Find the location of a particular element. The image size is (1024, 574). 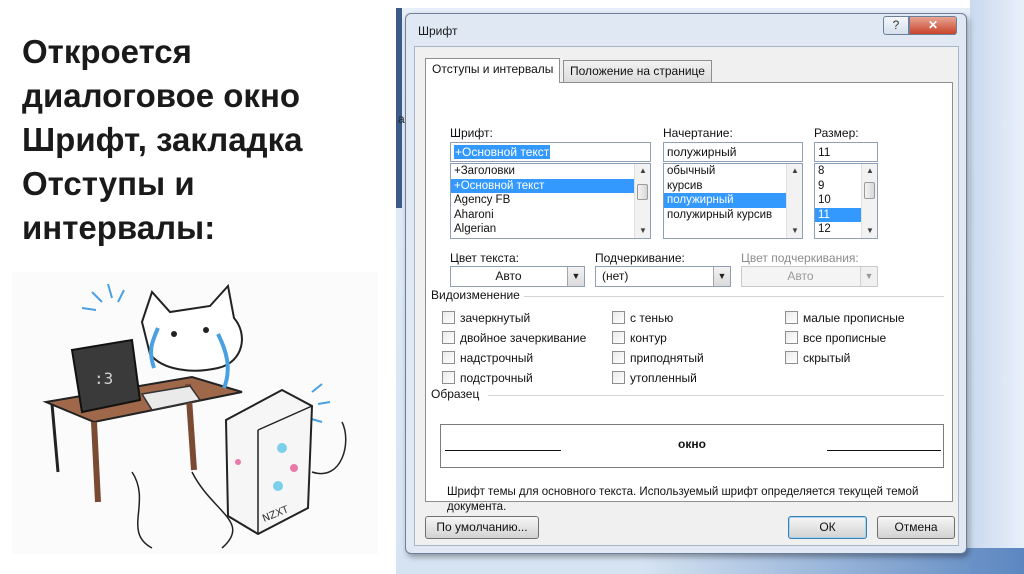

style-list-scrollbar: ▲ ▼ is located at coordinates (794, 201).